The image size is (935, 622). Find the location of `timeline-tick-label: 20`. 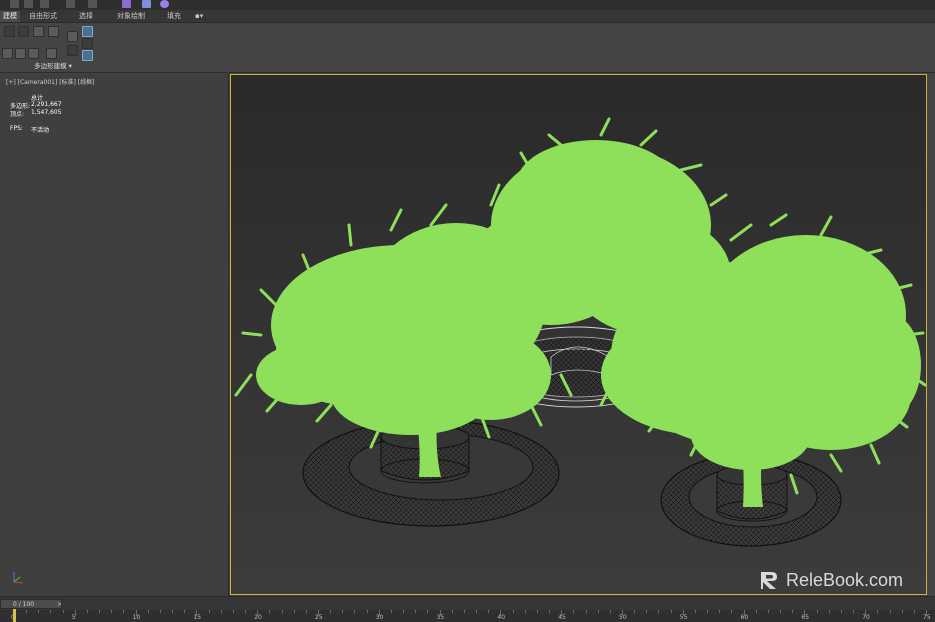

timeline-tick-label: 20 is located at coordinates (258, 617).